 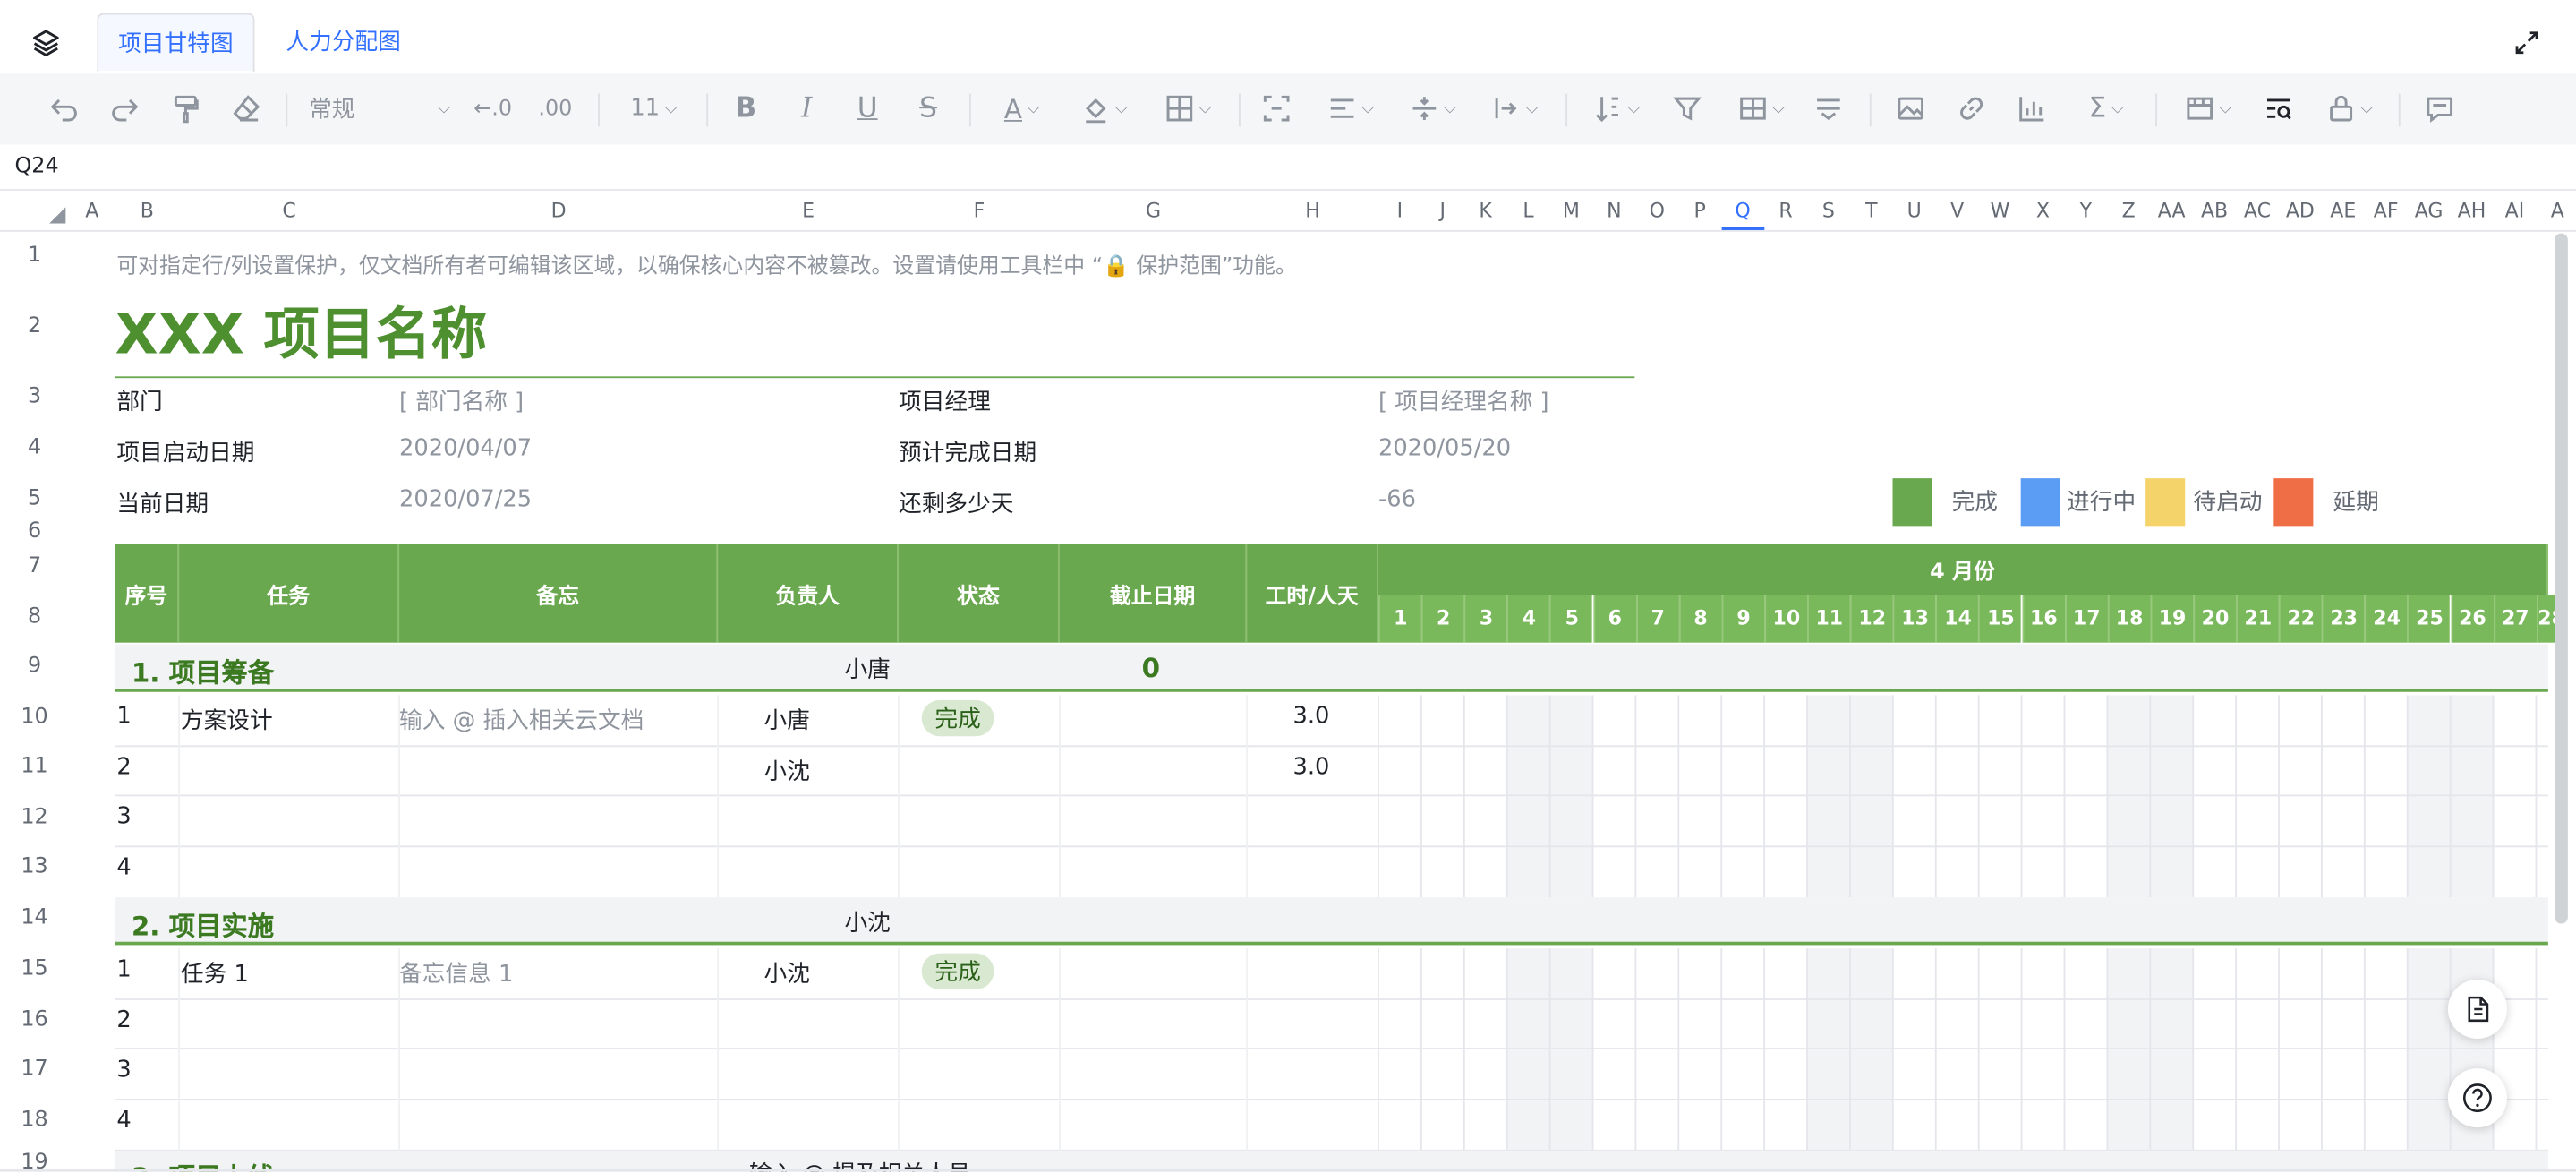 What do you see at coordinates (461, 402) in the screenshot?
I see `dept-value: [ 部门名称 ]` at bounding box center [461, 402].